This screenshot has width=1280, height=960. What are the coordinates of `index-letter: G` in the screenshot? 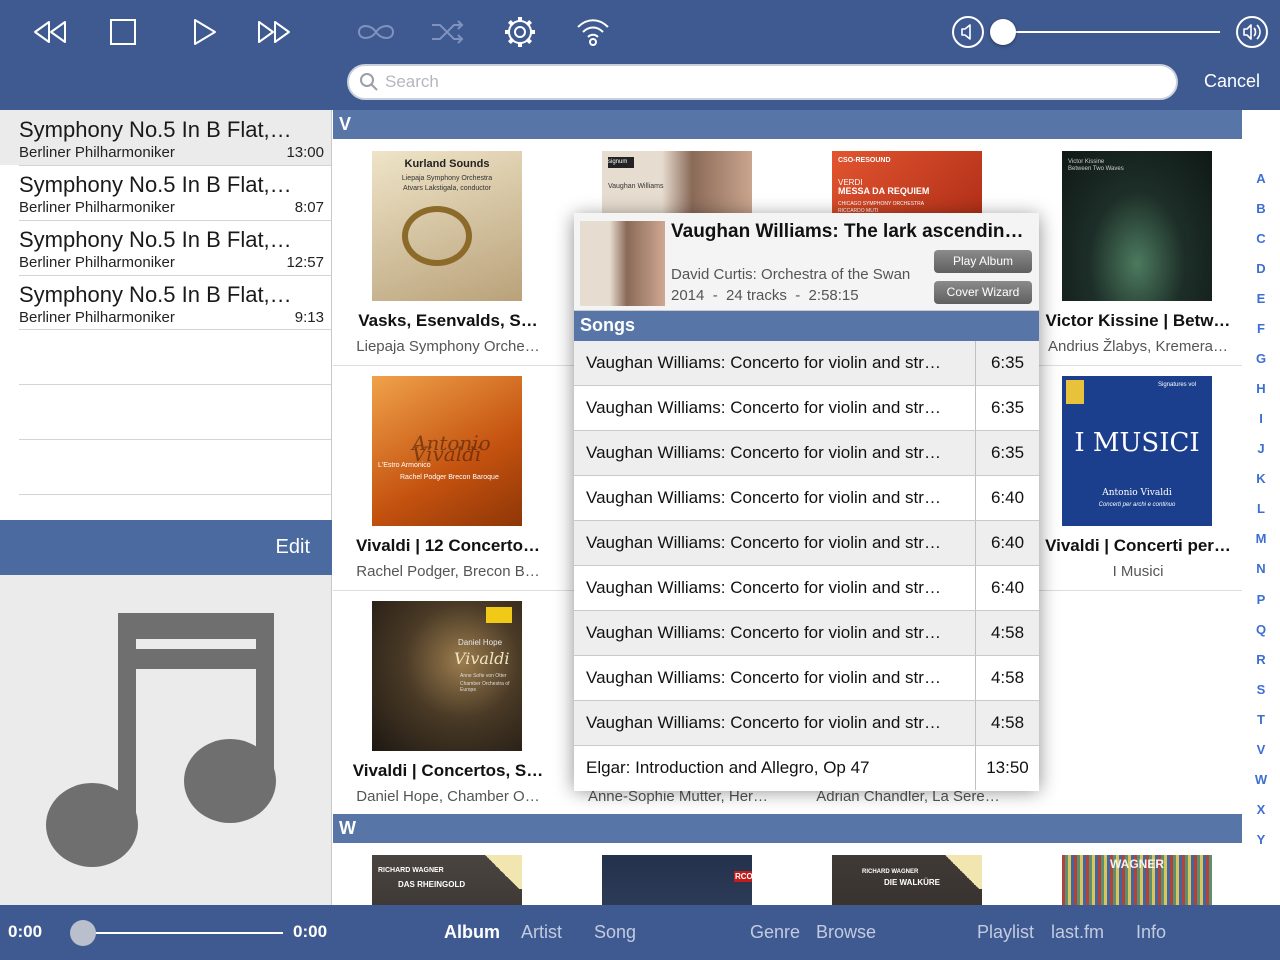 It's located at (1261, 358).